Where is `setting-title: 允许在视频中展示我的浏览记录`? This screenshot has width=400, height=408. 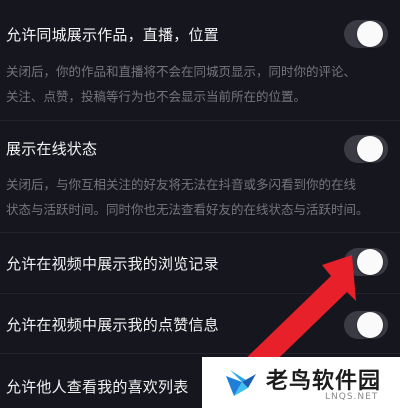 setting-title: 允许在视频中展示我的浏览记录 is located at coordinates (112, 264).